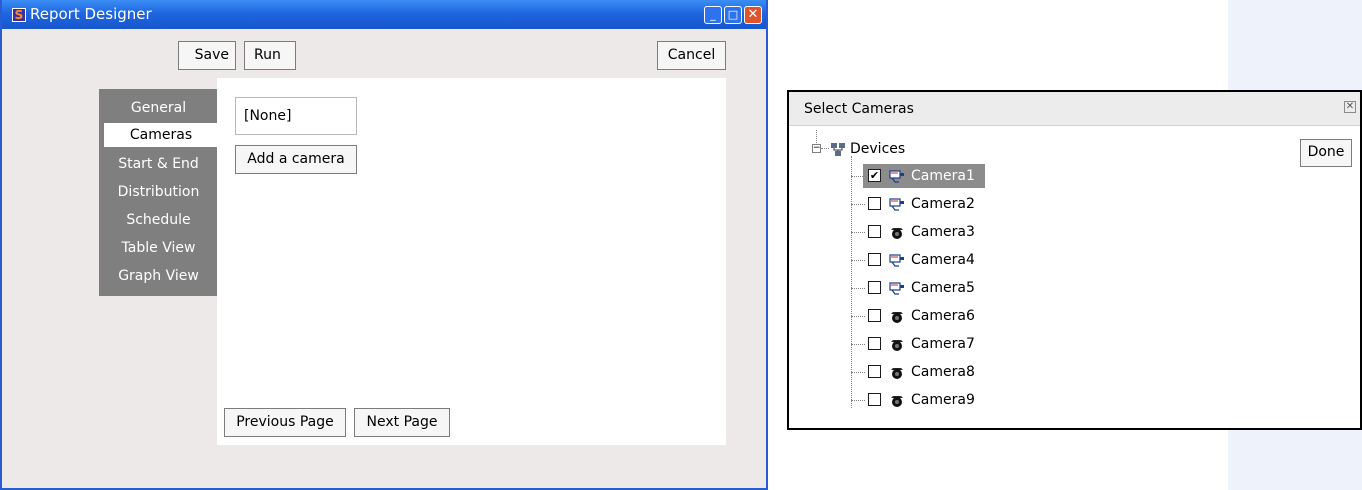  I want to click on previous-page-button: Previous Page, so click(285, 422).